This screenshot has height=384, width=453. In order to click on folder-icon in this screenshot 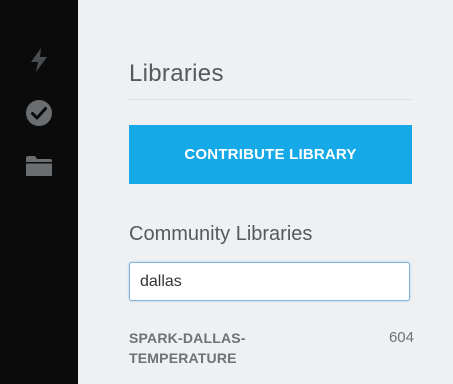, I will do `click(39, 166)`.